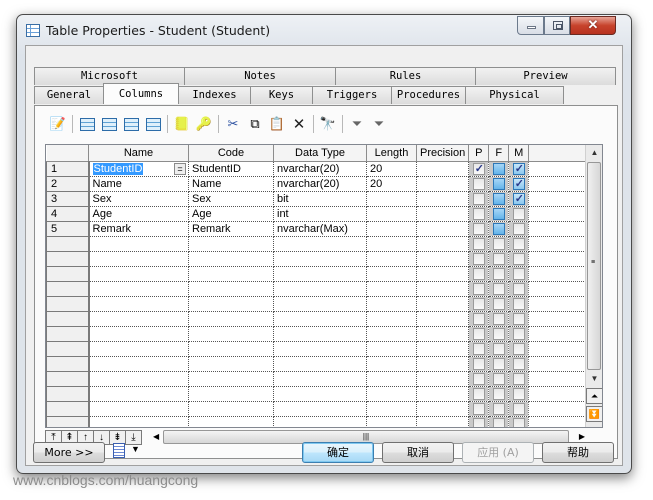 The image size is (653, 500). Describe the element at coordinates (204, 124) in the screenshot. I see `apply-template-button: 🔑` at that location.